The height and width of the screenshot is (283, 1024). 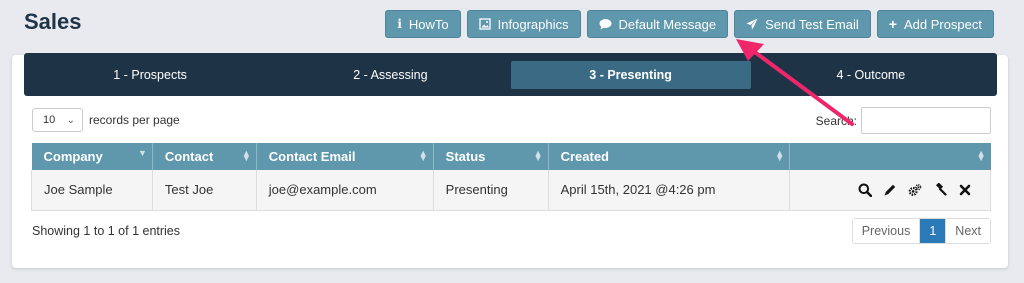 I want to click on gears-icon, so click(x=915, y=190).